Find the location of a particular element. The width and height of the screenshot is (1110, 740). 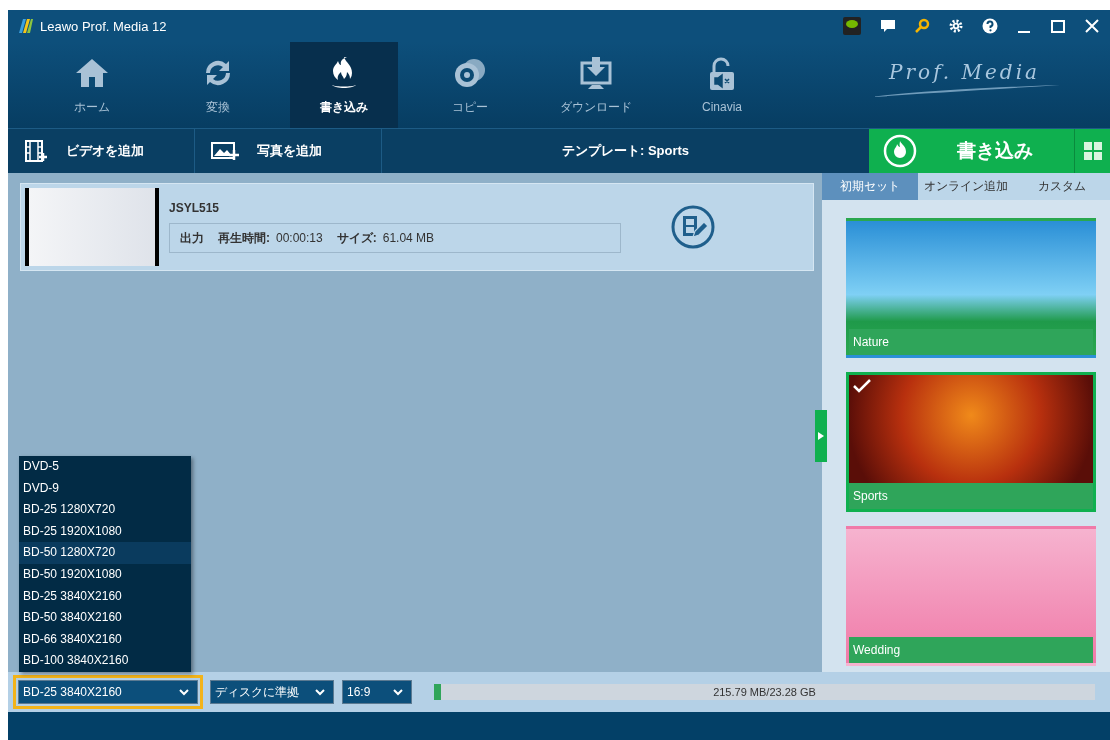

duration-label: 再生時間: is located at coordinates (244, 238).